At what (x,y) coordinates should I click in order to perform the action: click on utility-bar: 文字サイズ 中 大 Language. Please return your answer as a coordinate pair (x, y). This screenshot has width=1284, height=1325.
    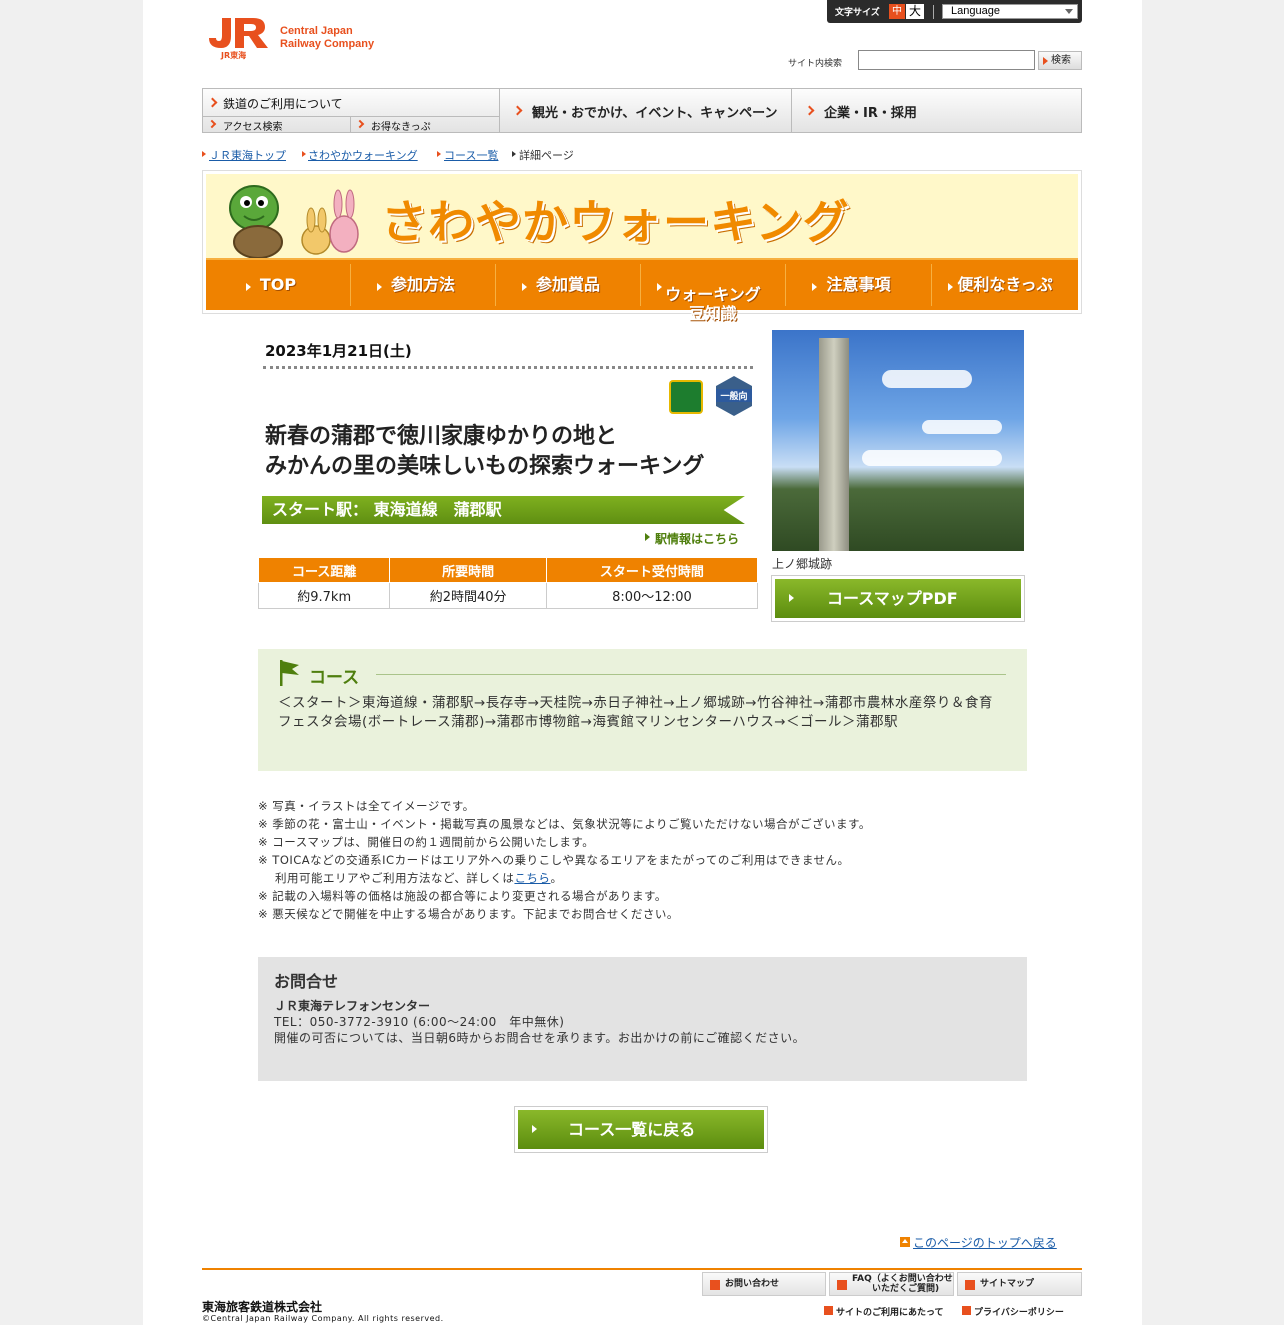
    Looking at the image, I should click on (954, 11).